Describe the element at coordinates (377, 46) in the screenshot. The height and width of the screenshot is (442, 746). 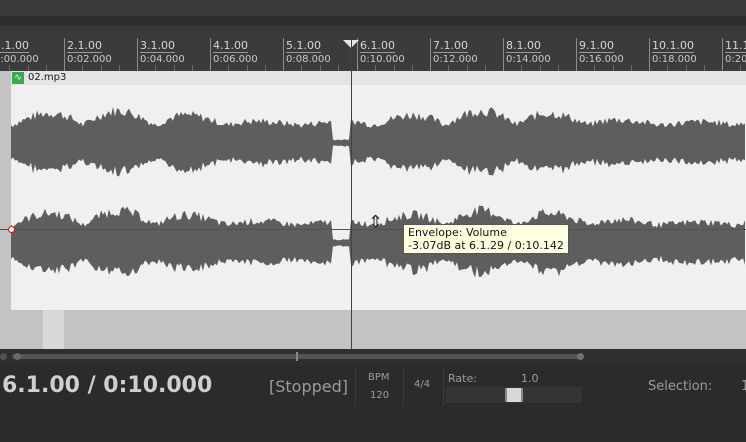
I see `ruler-measure-label: 6.1.00` at that location.